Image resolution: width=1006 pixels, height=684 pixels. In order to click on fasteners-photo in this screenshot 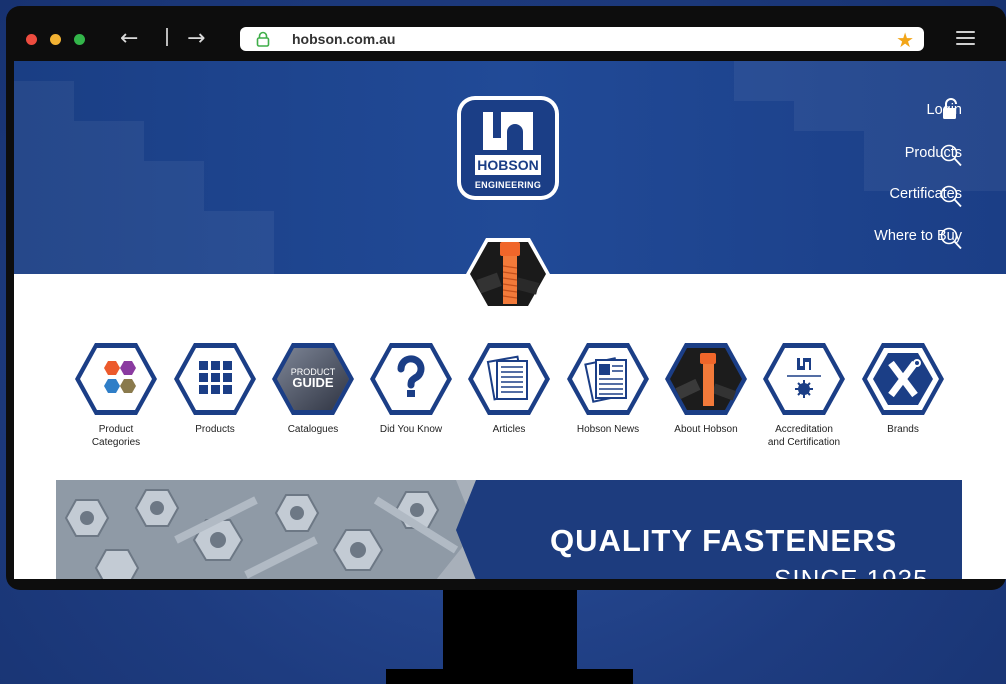, I will do `click(276, 529)`.